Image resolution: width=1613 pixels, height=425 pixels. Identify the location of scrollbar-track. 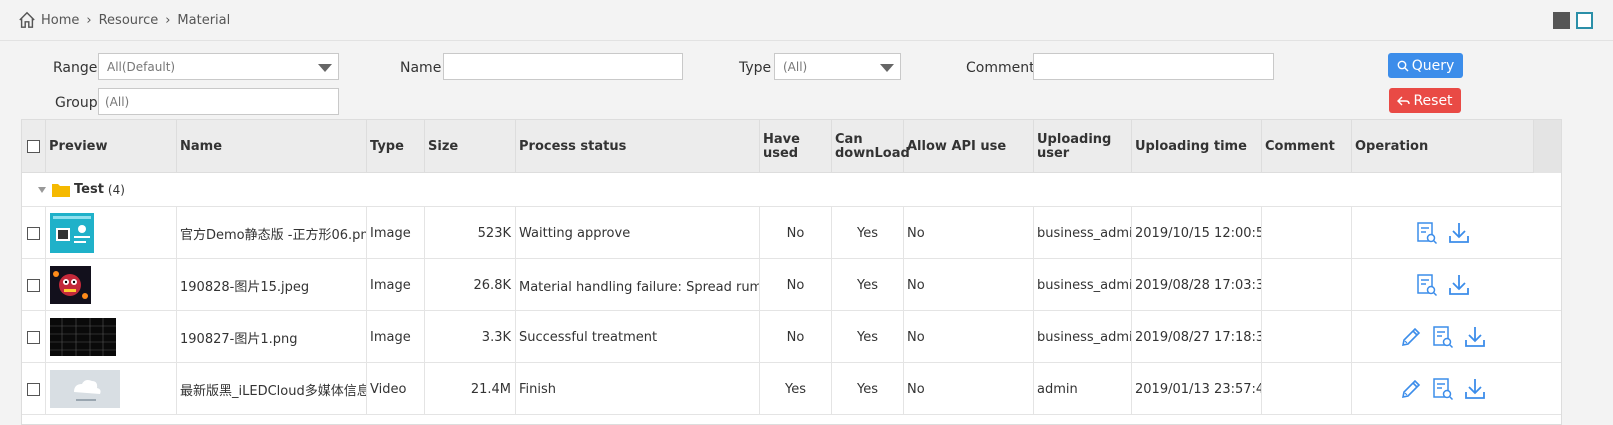
(1547, 146).